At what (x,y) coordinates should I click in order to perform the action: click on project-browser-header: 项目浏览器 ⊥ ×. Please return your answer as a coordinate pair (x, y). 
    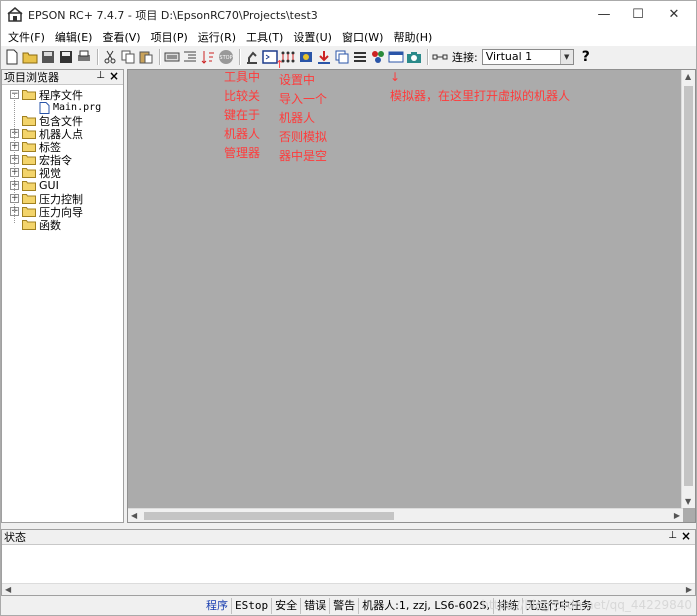
    Looking at the image, I should click on (62, 77).